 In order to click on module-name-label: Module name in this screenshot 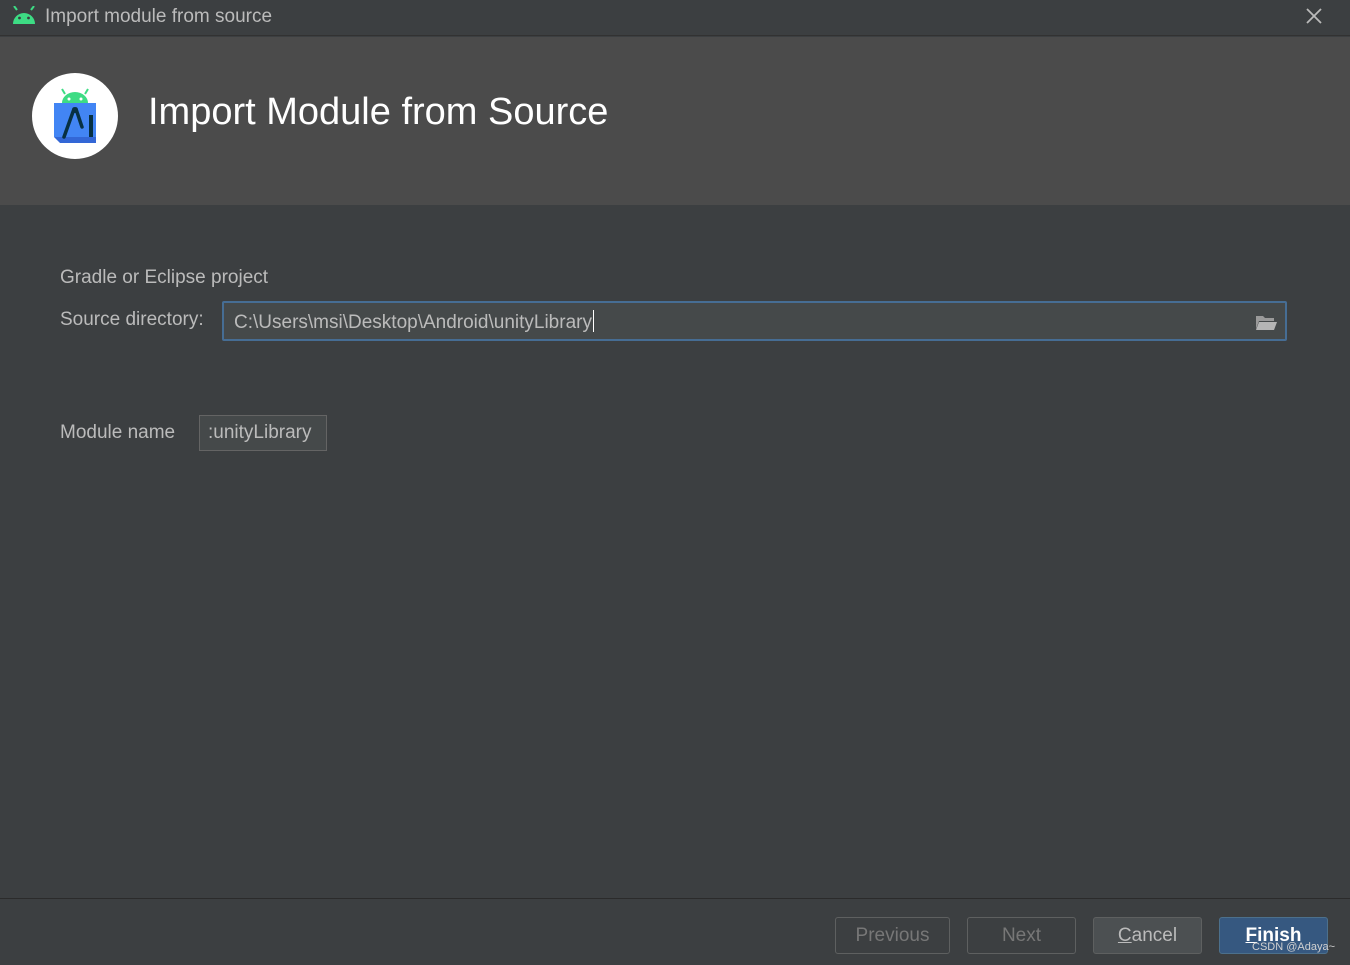, I will do `click(118, 432)`.